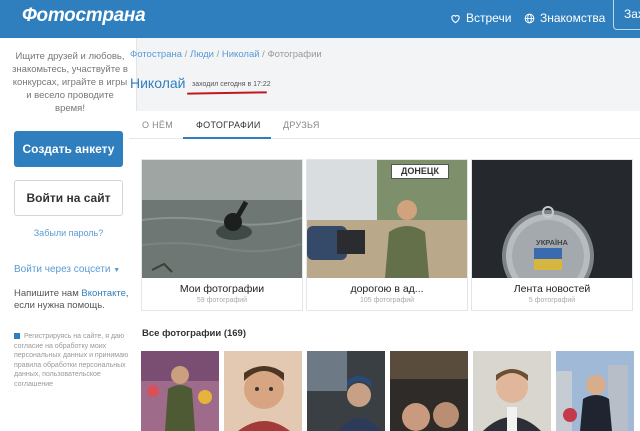  What do you see at coordinates (294, 54) in the screenshot?
I see `breadcrumb-current: Фотографии` at bounding box center [294, 54].